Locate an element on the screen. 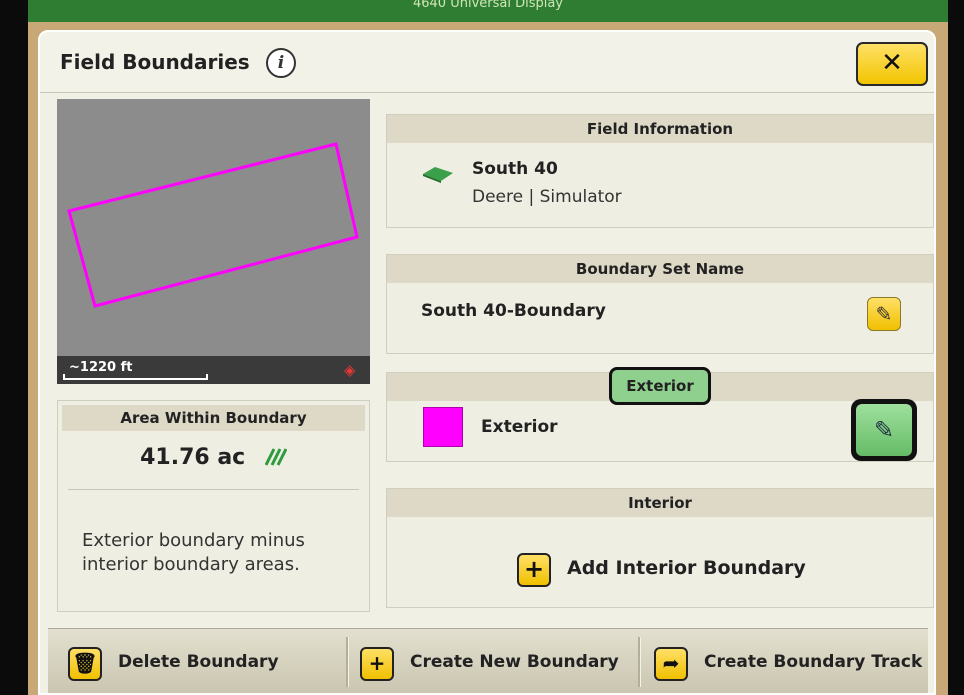 This screenshot has height=695, width=964. exterior-boundary-polygon is located at coordinates (213, 225).